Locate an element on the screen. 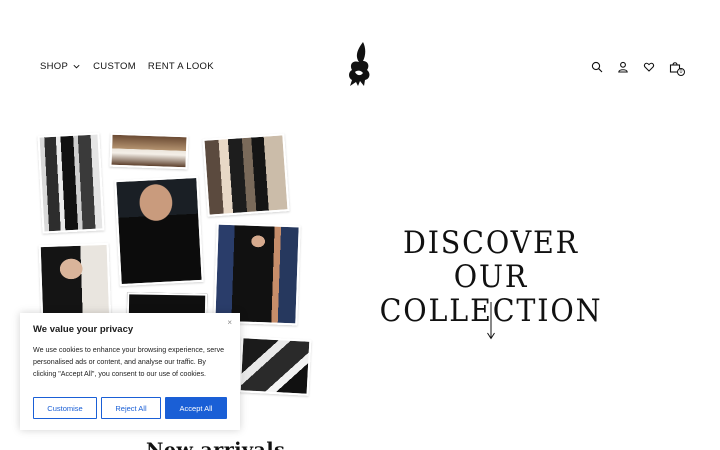  cart-count-badge: 0 is located at coordinates (681, 72).